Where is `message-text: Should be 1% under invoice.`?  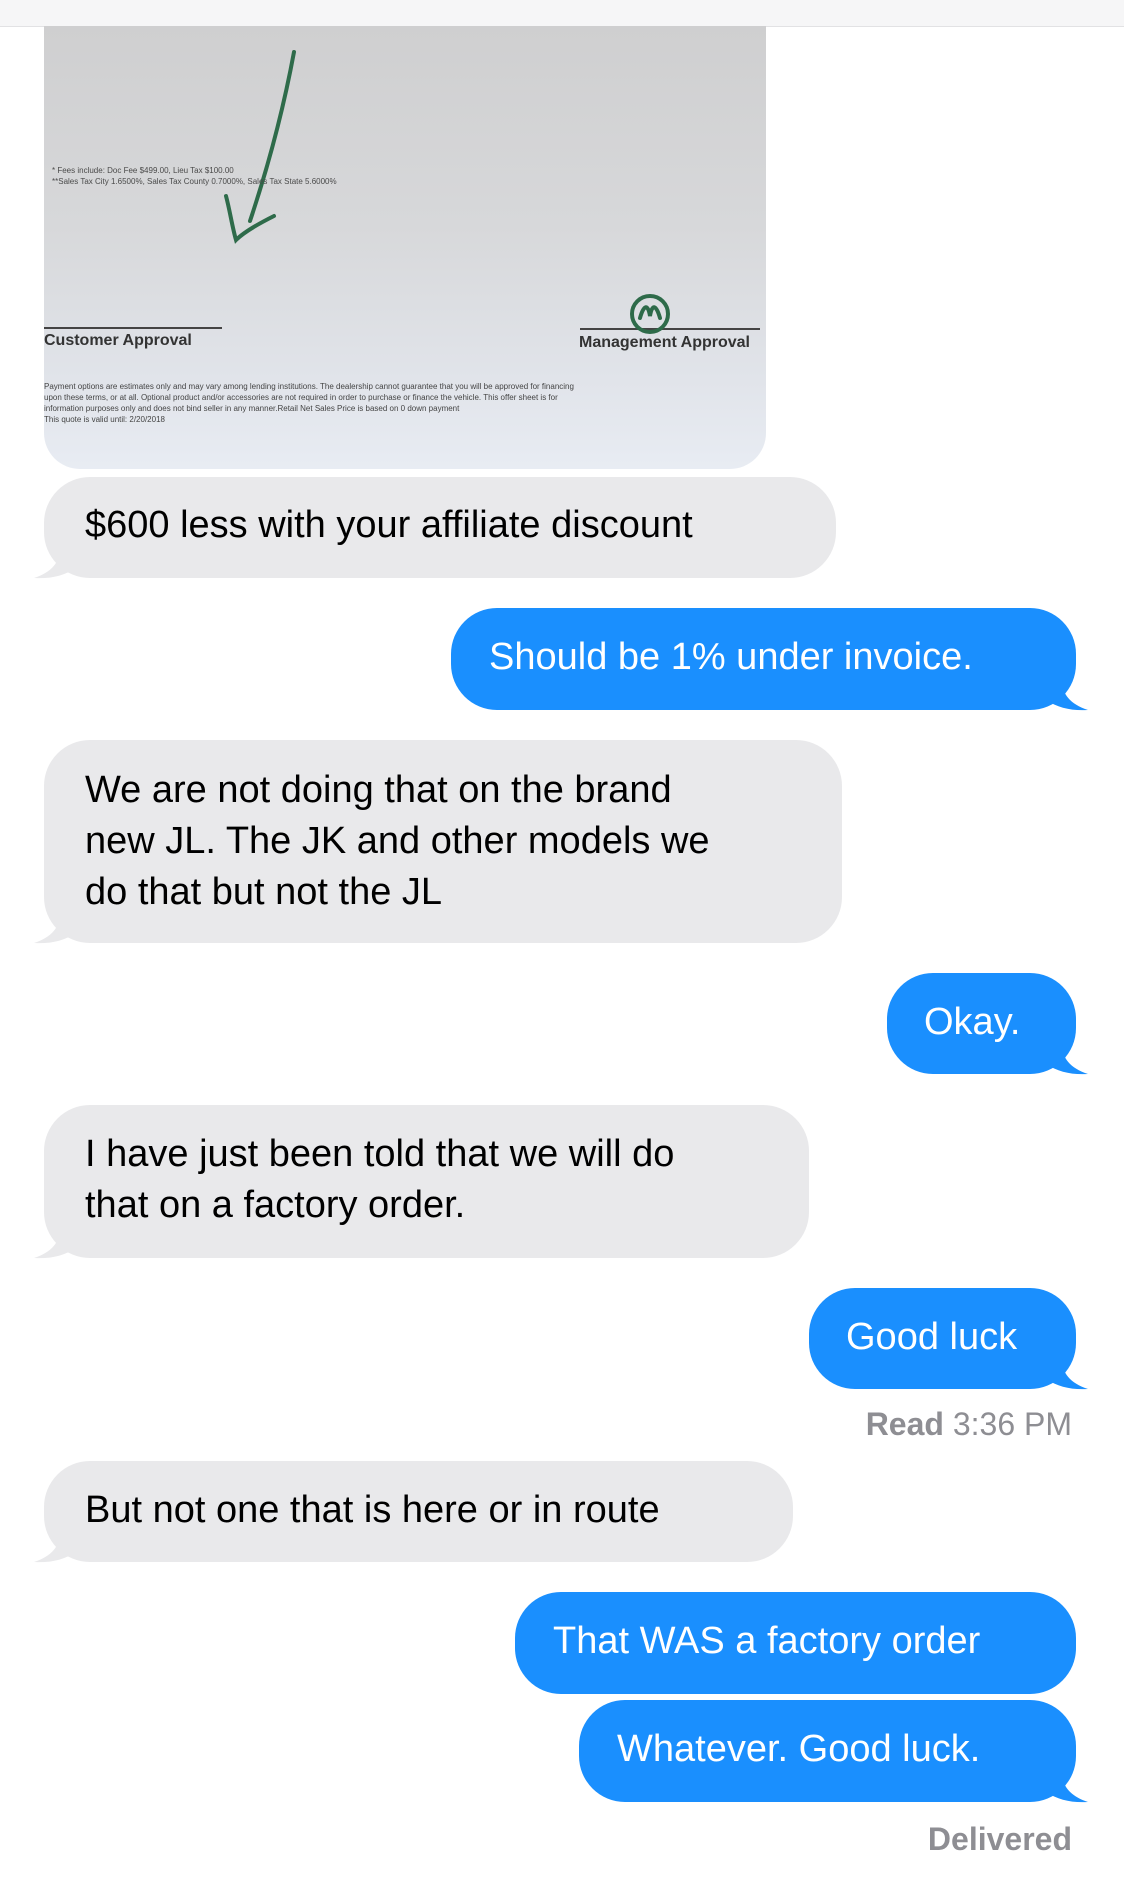 message-text: Should be 1% under invoice. is located at coordinates (731, 657).